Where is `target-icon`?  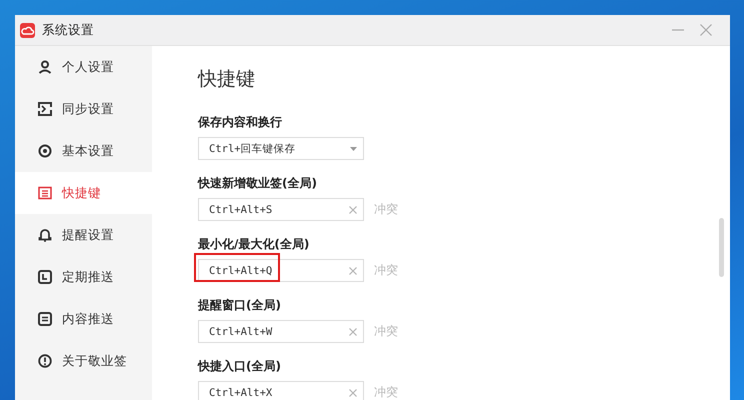 target-icon is located at coordinates (45, 151).